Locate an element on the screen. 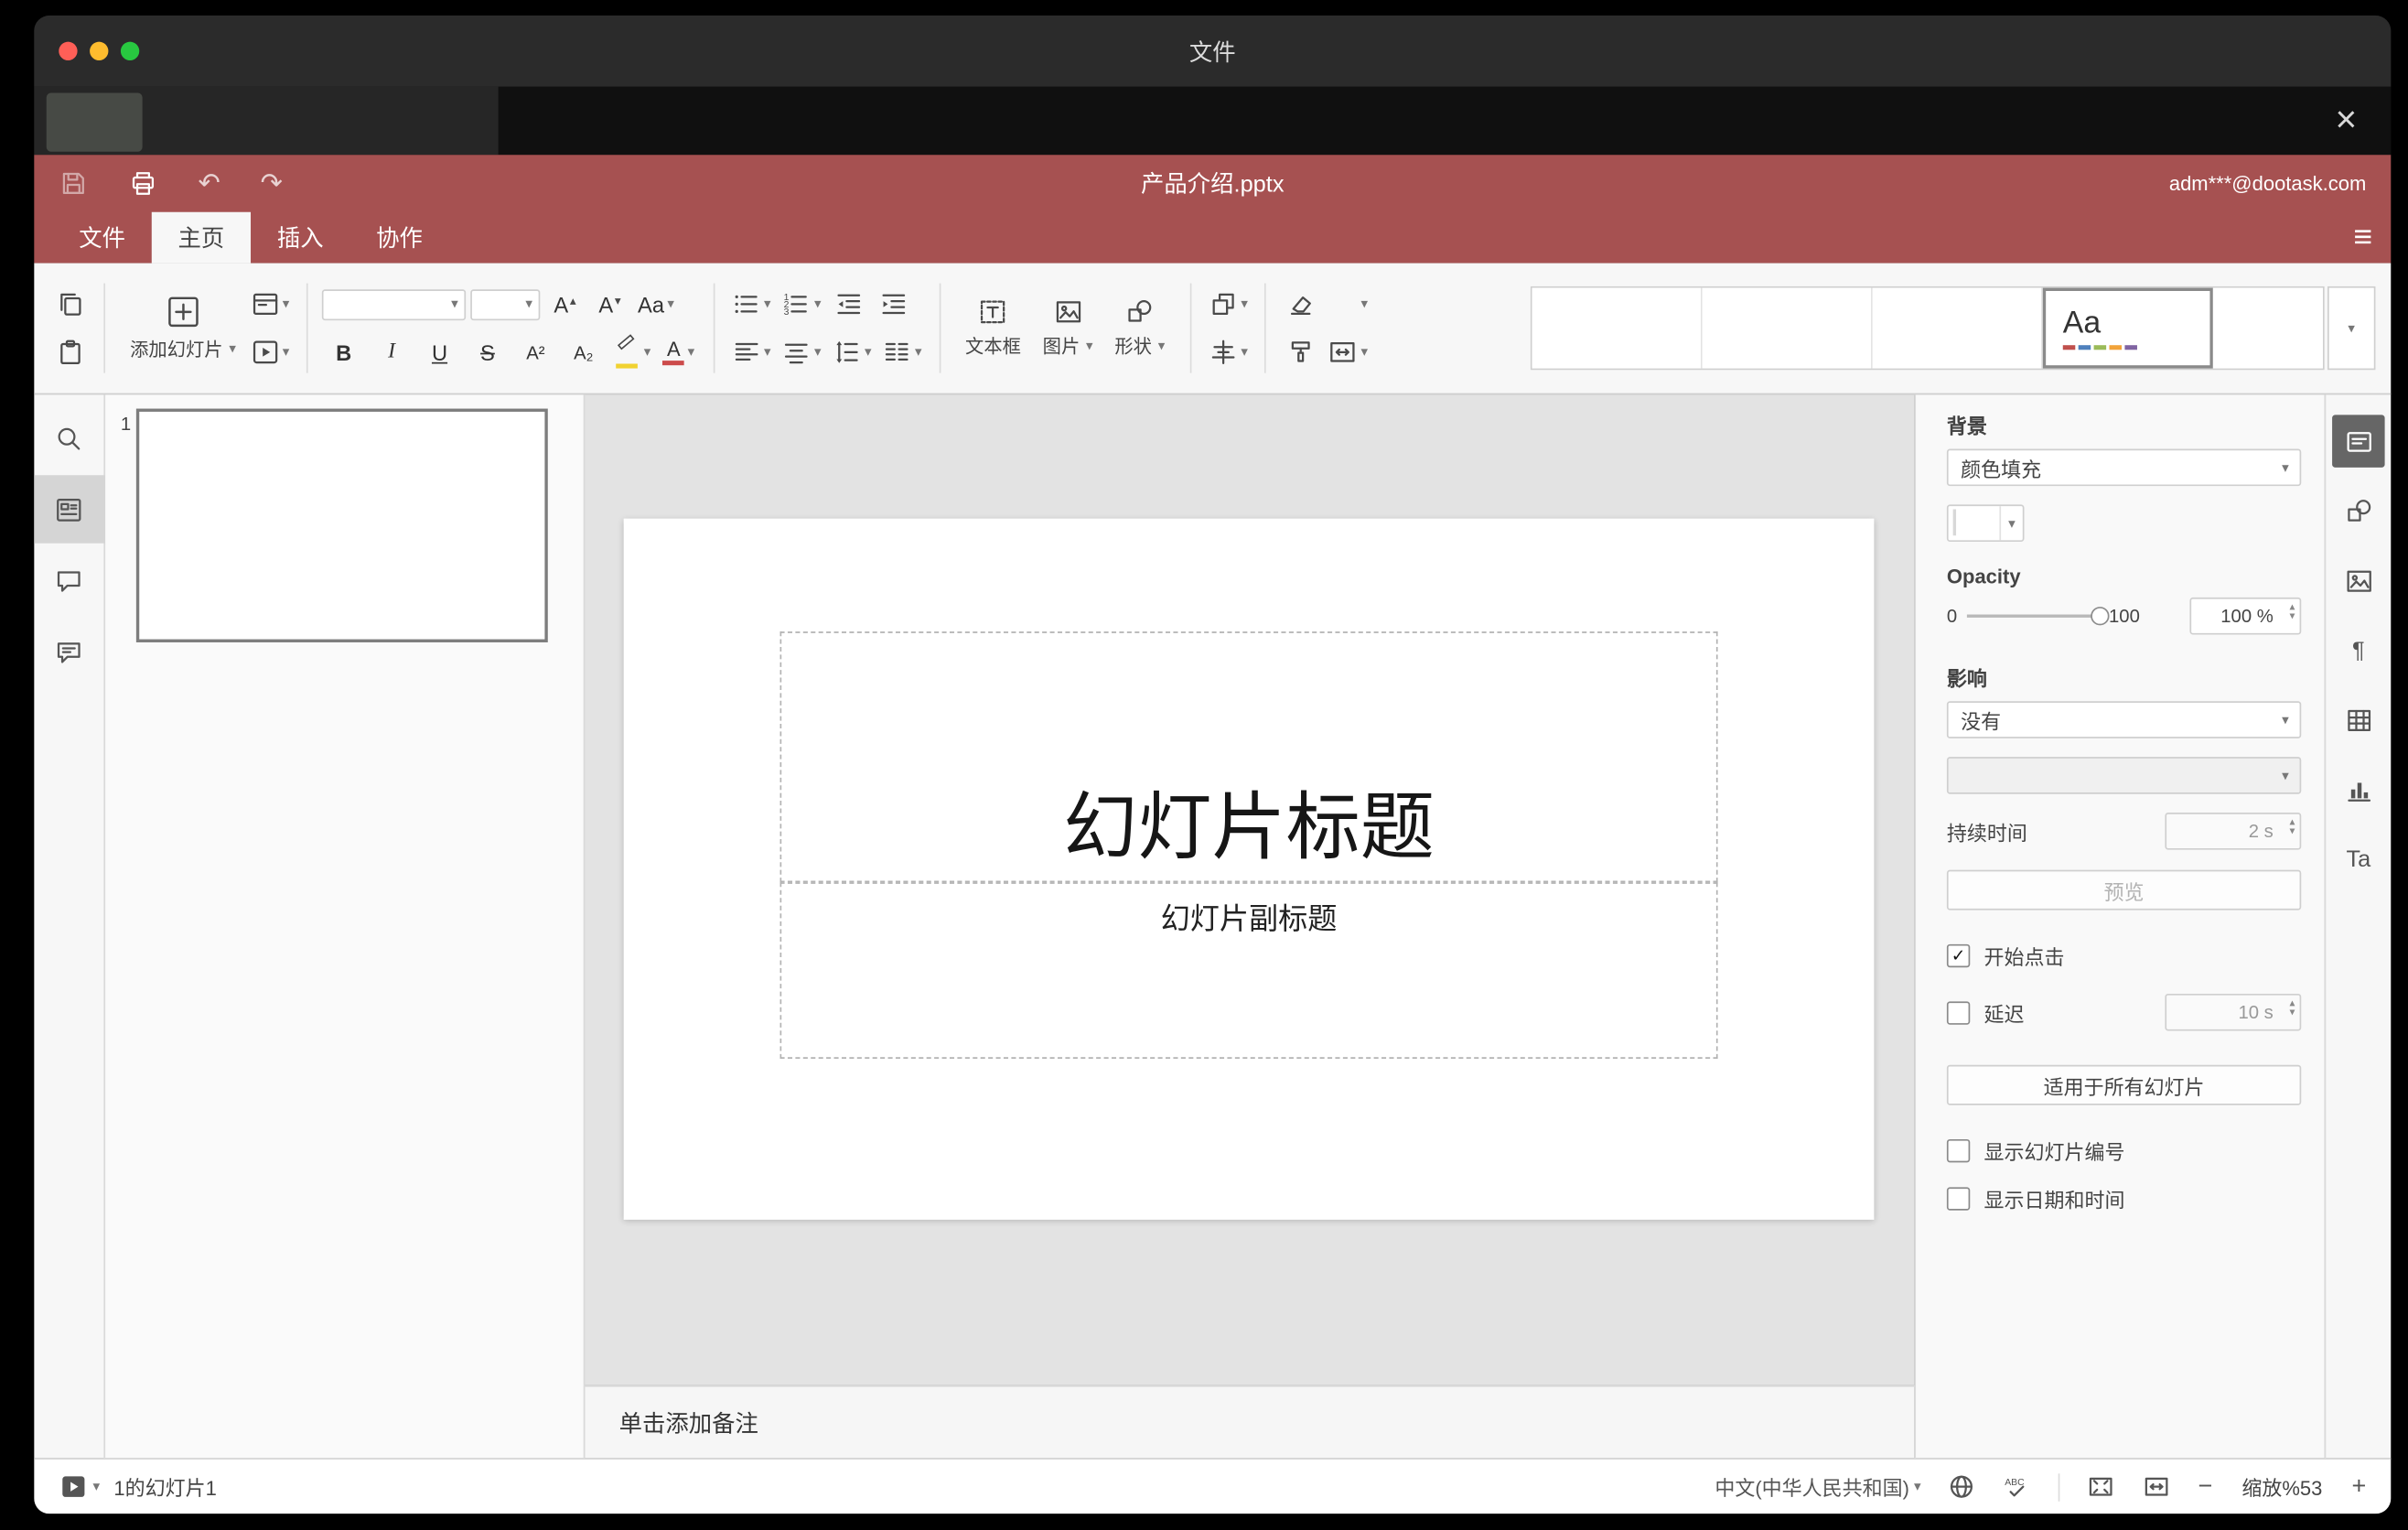 Image resolution: width=2408 pixels, height=1530 pixels. comments-button is located at coordinates (69, 580).